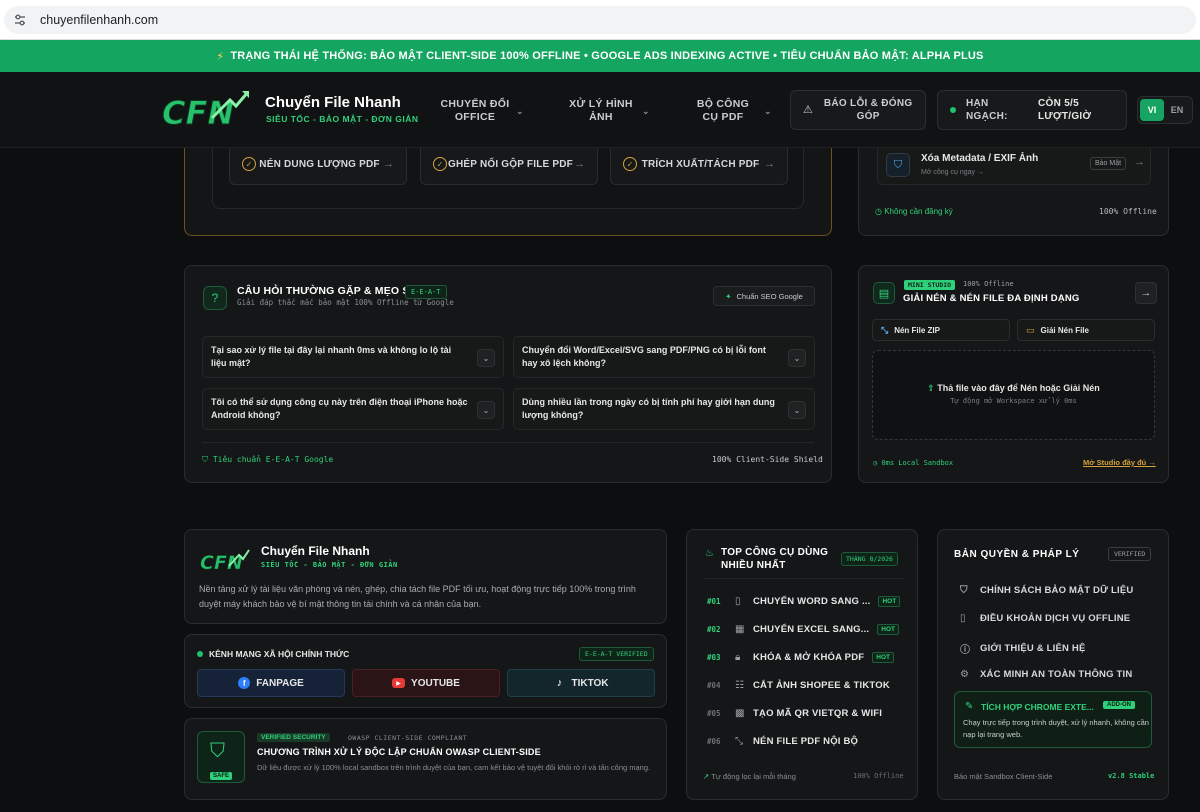  I want to click on compress-pdf-button: ✓ NÉN DUNG LƯỢNG PDF →, so click(318, 164).